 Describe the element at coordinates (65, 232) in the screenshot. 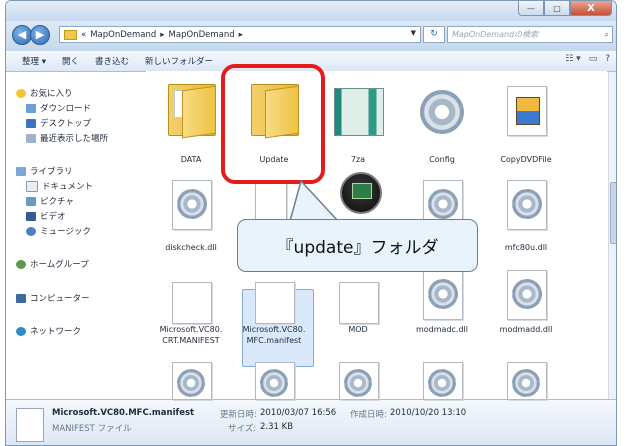

I see `nav-label: ミュージック` at that location.